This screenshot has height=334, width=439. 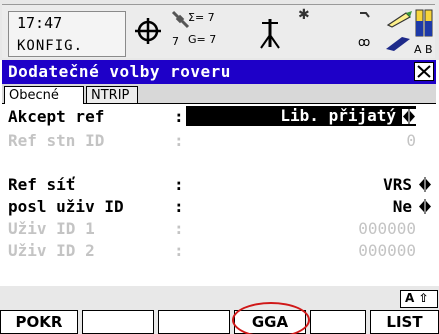 What do you see at coordinates (399, 19) in the screenshot?
I see `stylus-icon` at bounding box center [399, 19].